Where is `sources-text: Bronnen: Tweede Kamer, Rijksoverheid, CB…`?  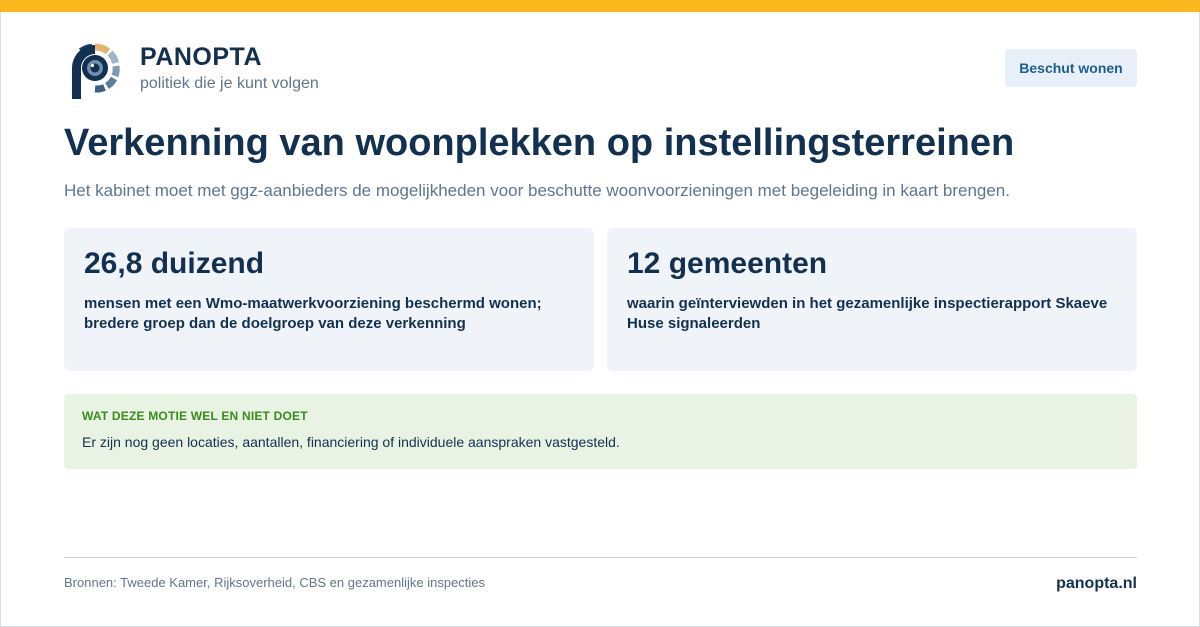
sources-text: Bronnen: Tweede Kamer, Rijksoverheid, CB… is located at coordinates (275, 582).